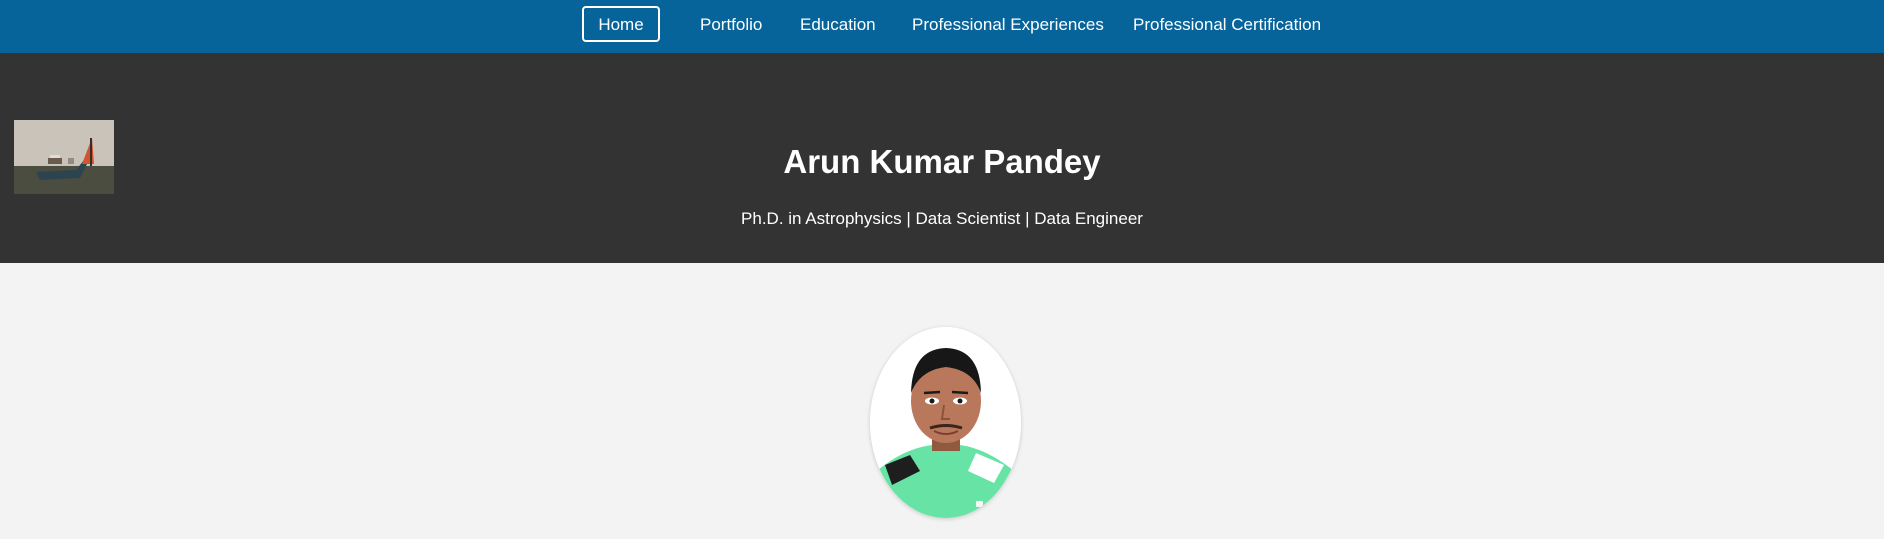  I want to click on nav-home-link: Home, so click(621, 24).